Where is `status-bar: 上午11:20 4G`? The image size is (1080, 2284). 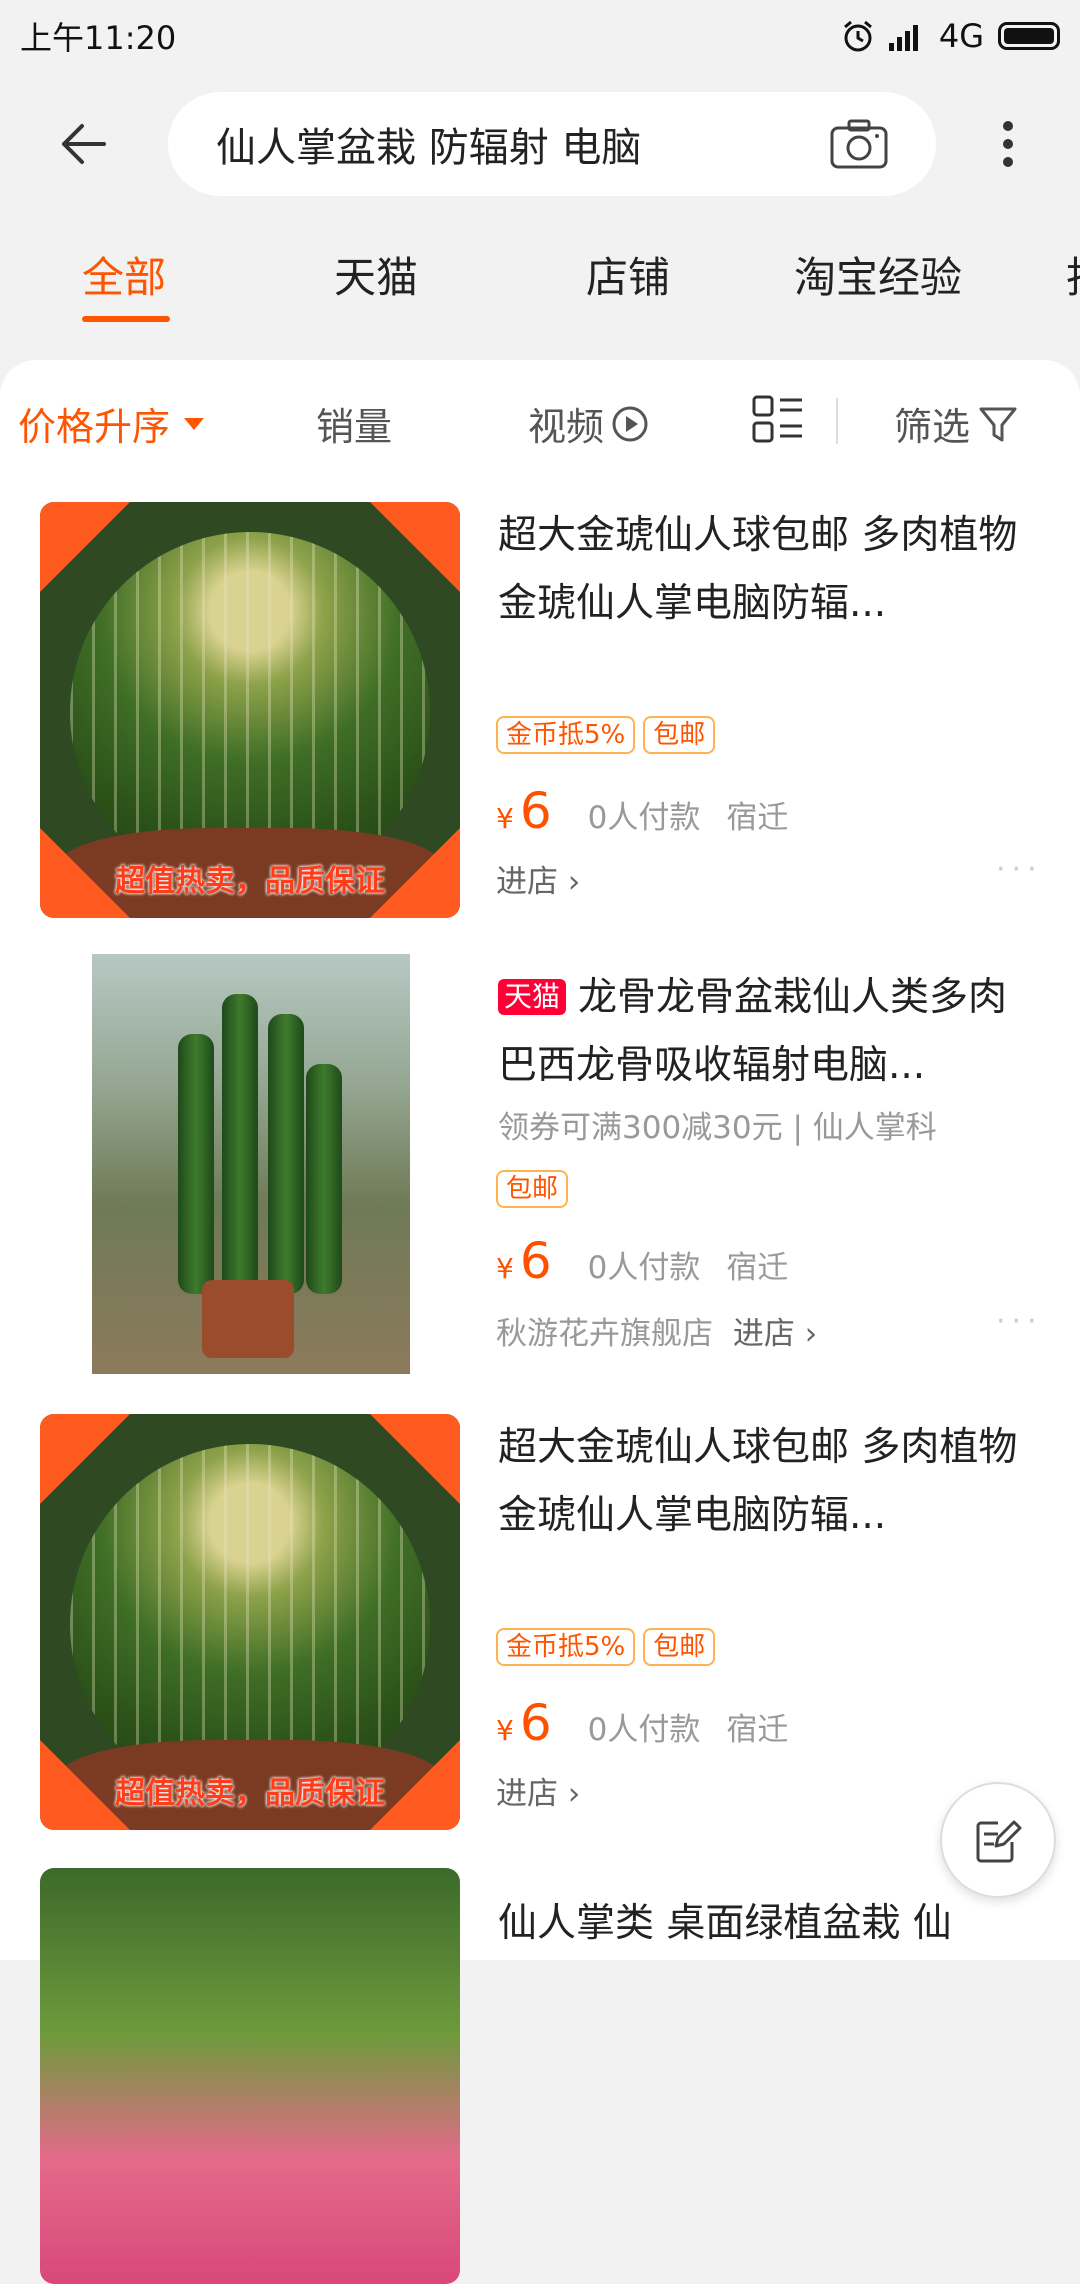
status-bar: 上午11:20 4G is located at coordinates (540, 36).